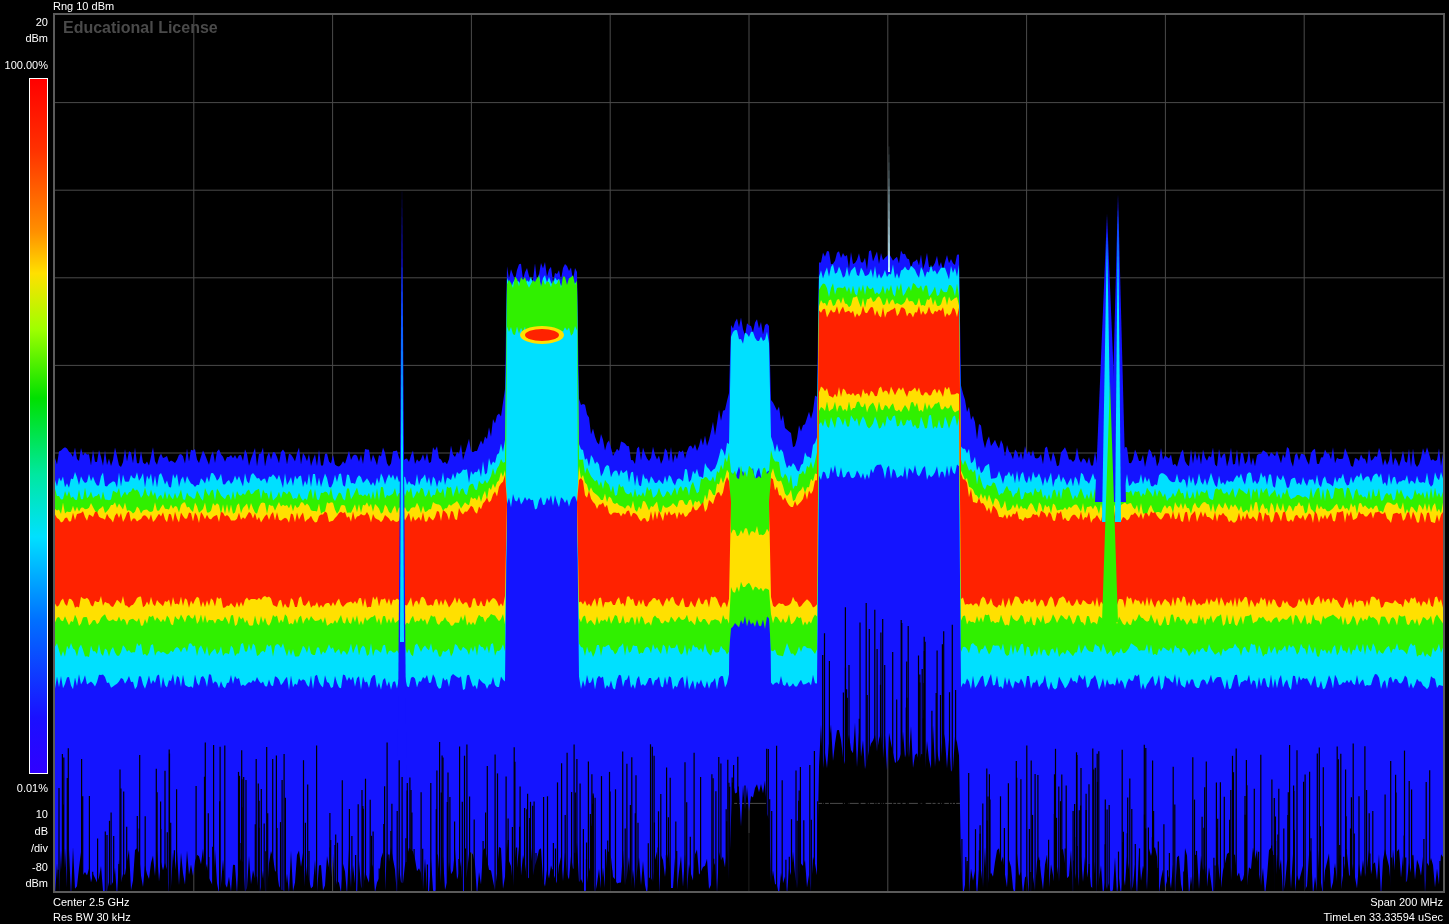  Describe the element at coordinates (40, 867) in the screenshot. I see `axis-bottom-value: -80` at that location.